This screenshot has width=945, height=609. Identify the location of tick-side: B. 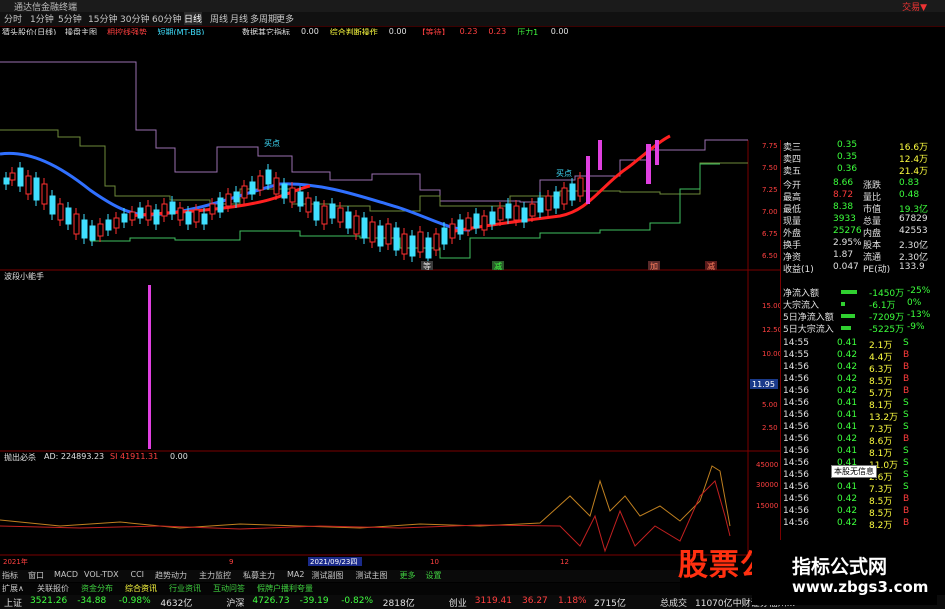
(906, 379).